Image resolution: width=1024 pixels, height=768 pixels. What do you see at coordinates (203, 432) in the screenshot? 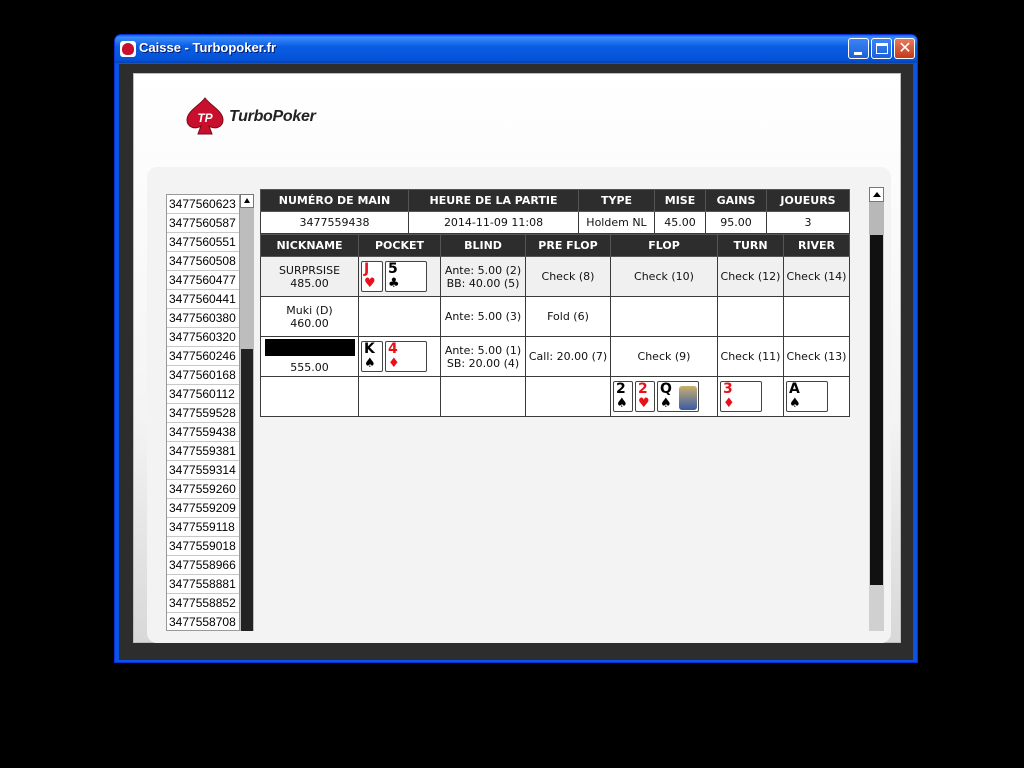
I see `hand-list-item: 3477559438` at bounding box center [203, 432].